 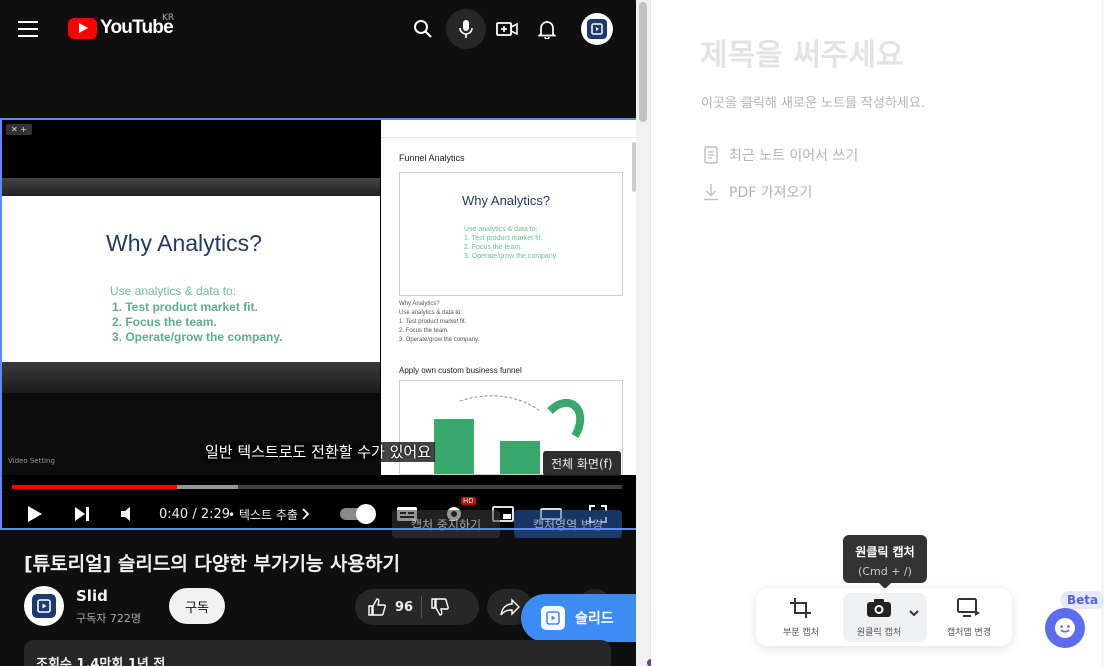 I want to click on thumbs-down-icon, so click(x=440, y=607).